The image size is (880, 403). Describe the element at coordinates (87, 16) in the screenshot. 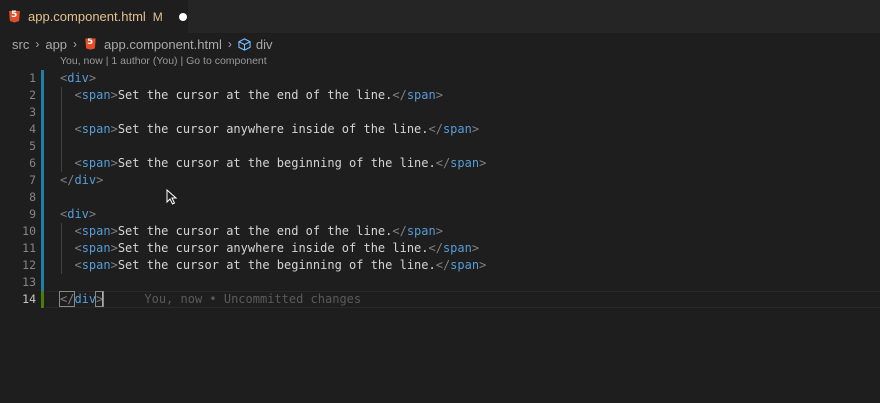

I see `tab-title: app.component.html` at that location.